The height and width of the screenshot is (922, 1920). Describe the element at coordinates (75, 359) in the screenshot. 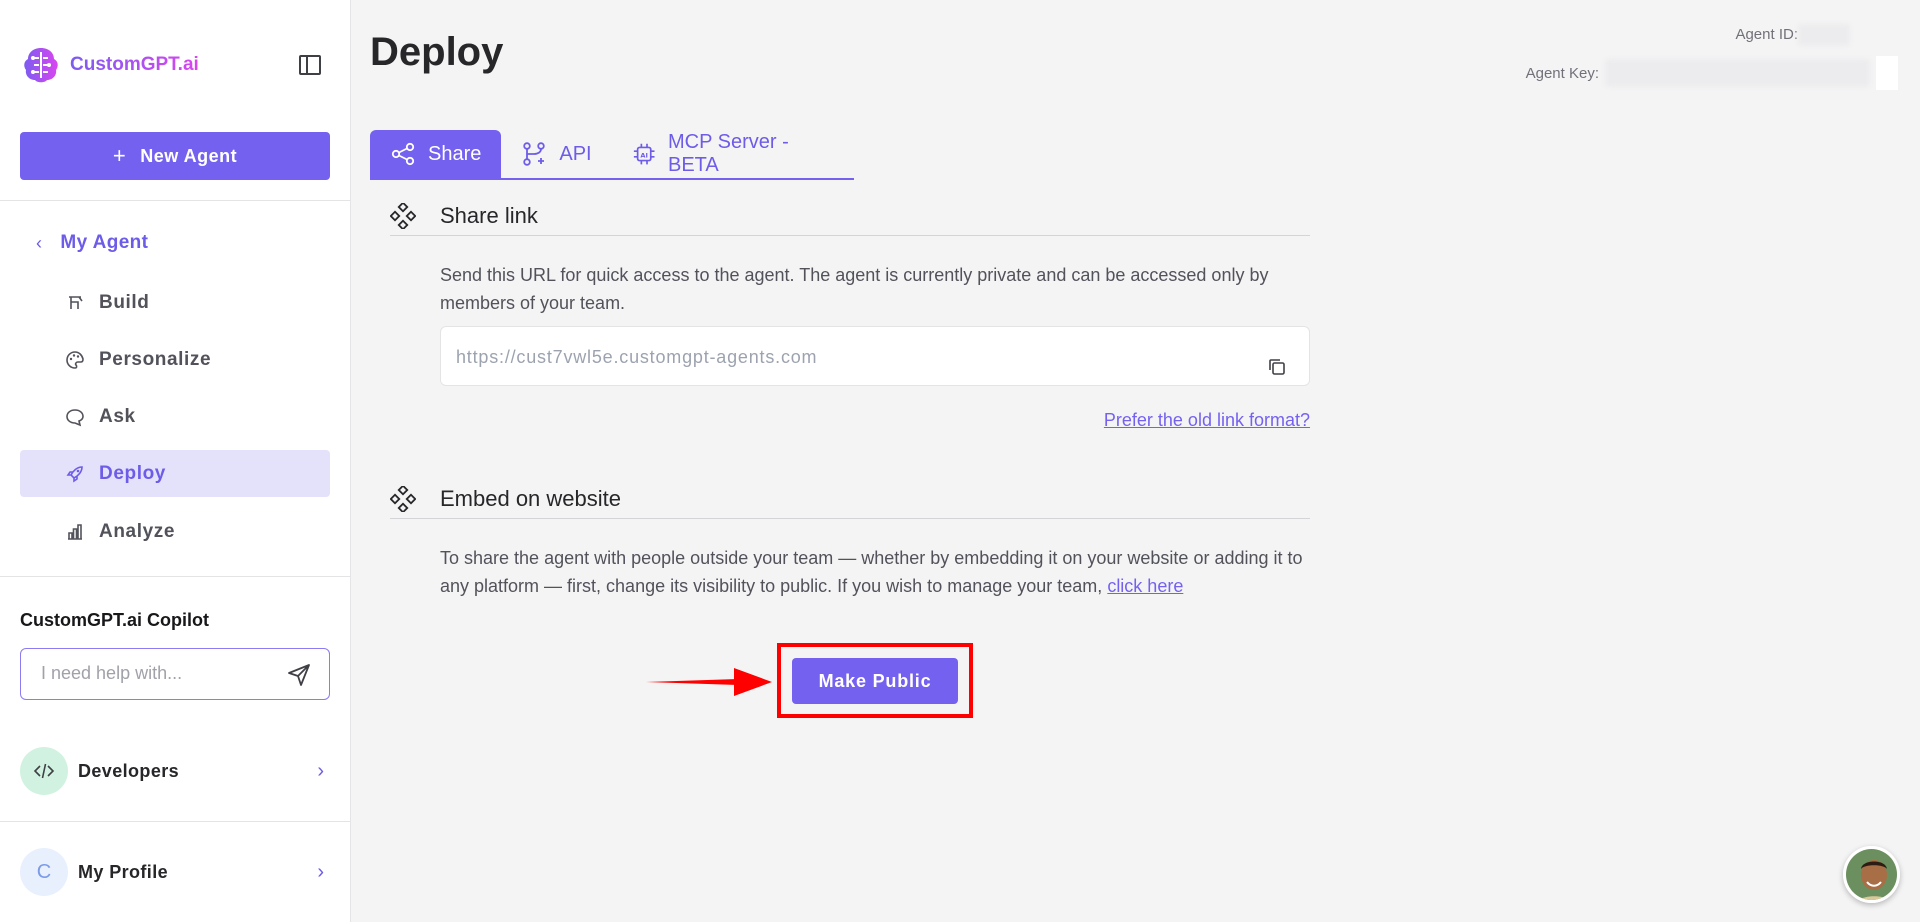

I see `palette-icon` at that location.